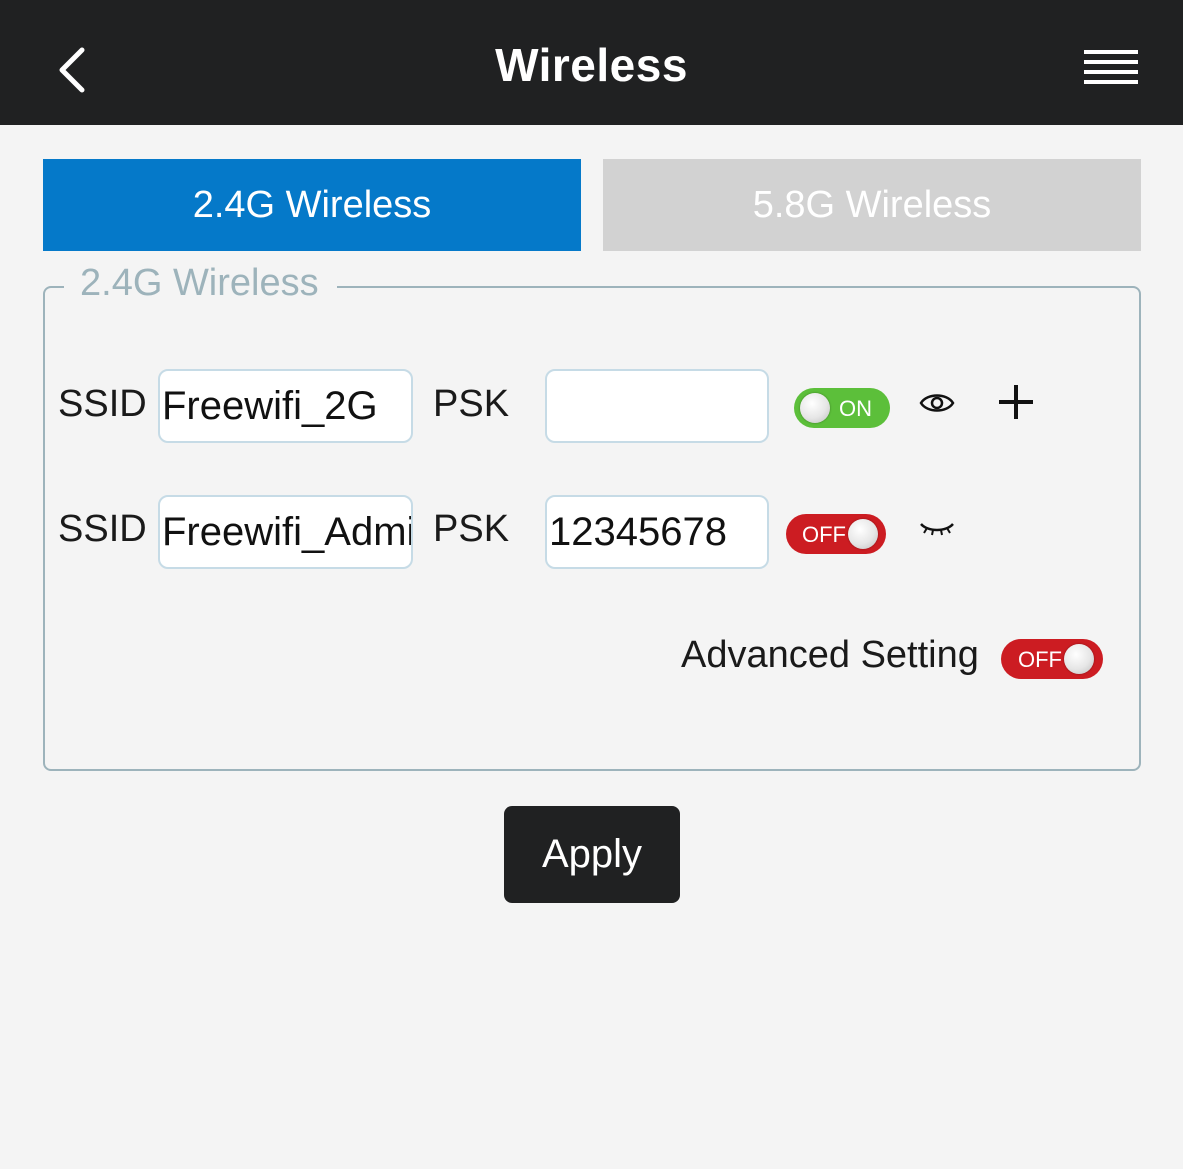  I want to click on advanced-setting-toggle: OFF, so click(1052, 659).